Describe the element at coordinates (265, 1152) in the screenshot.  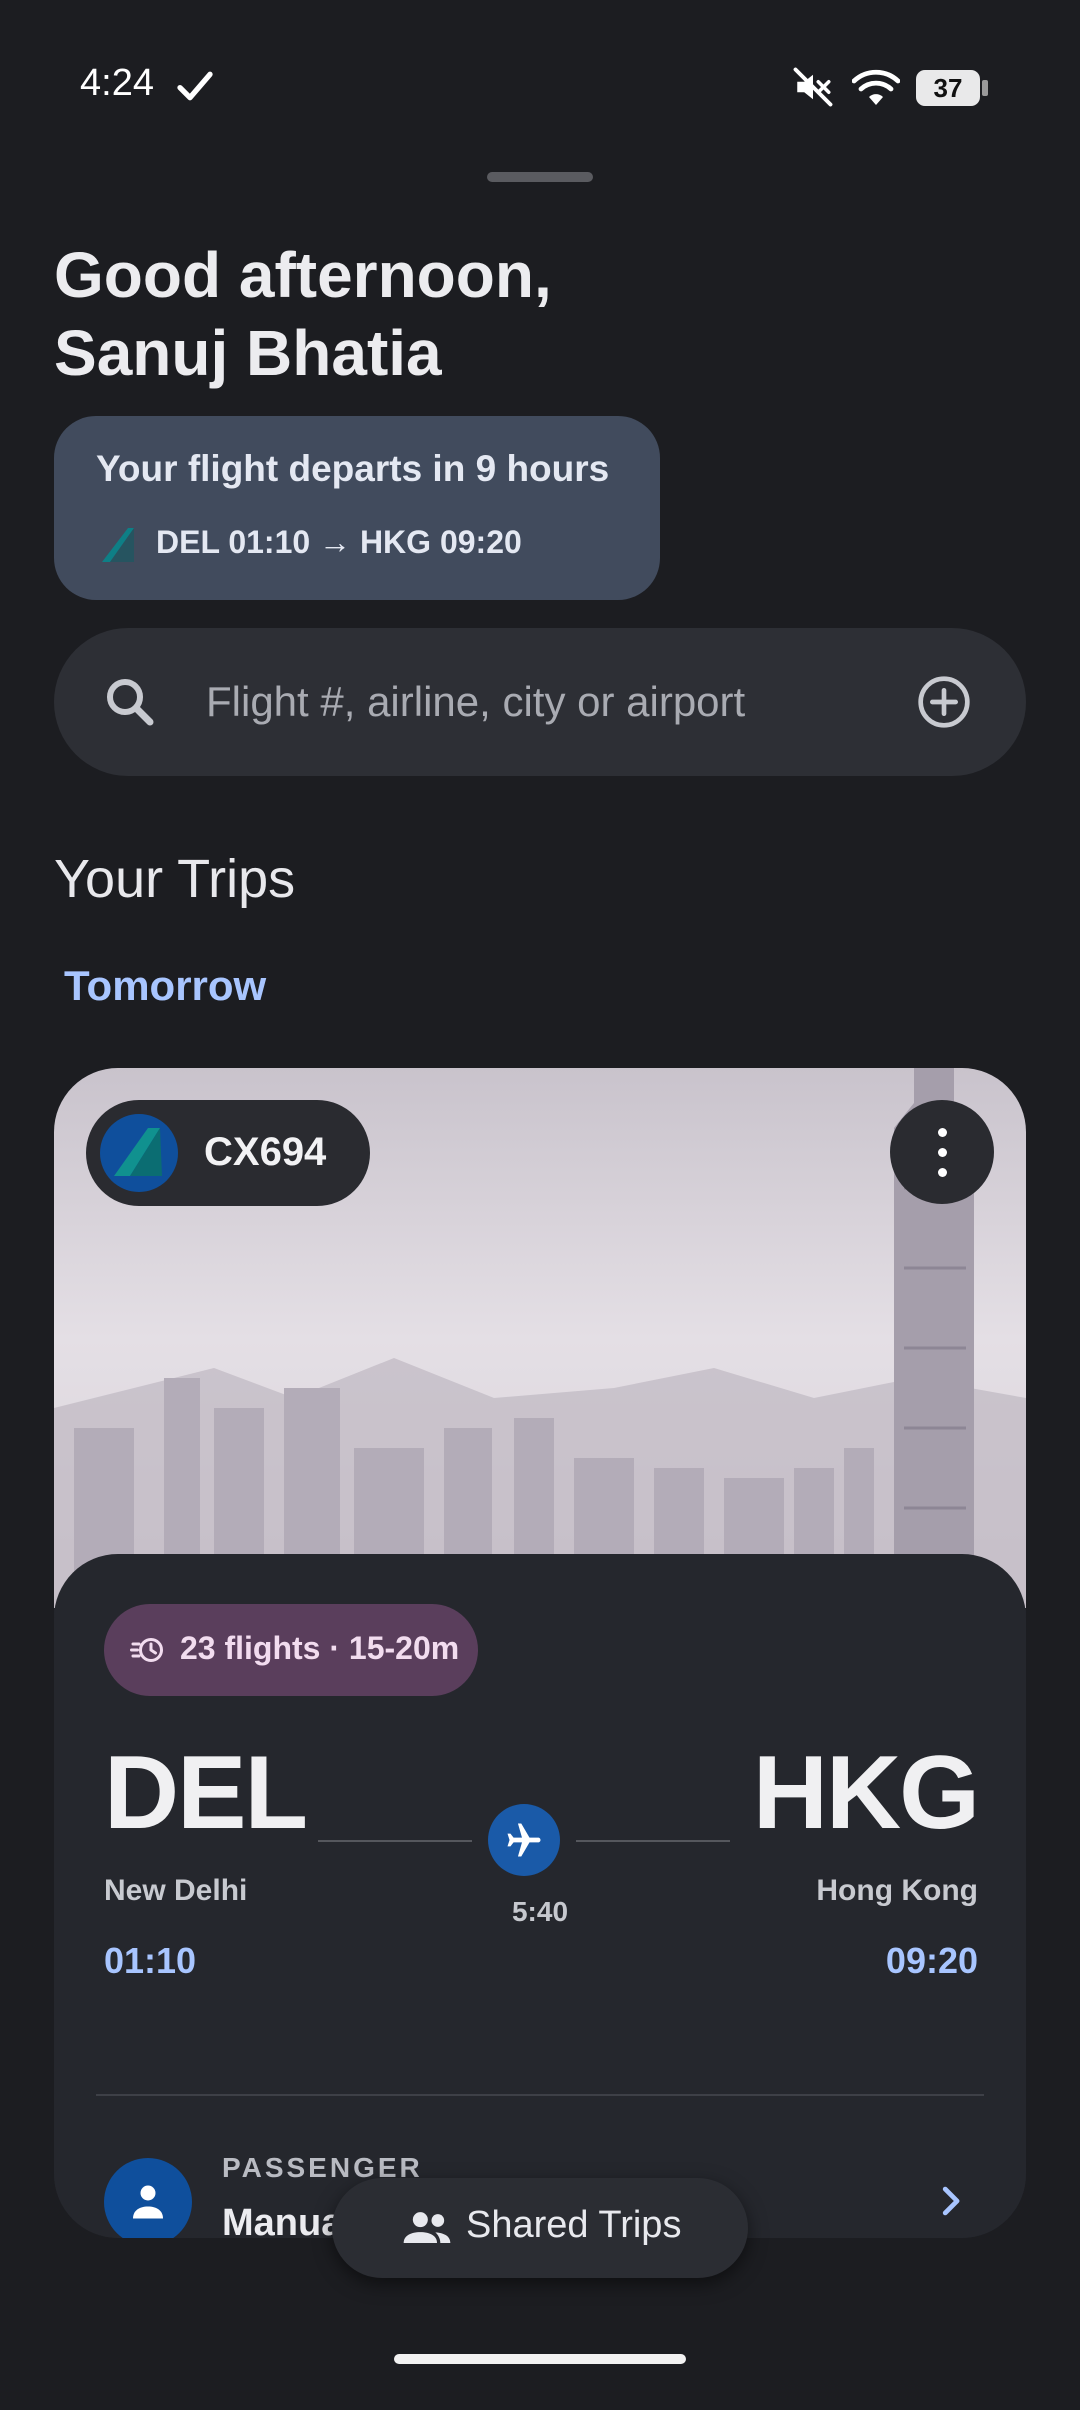
I see `flight-number: CX694` at that location.